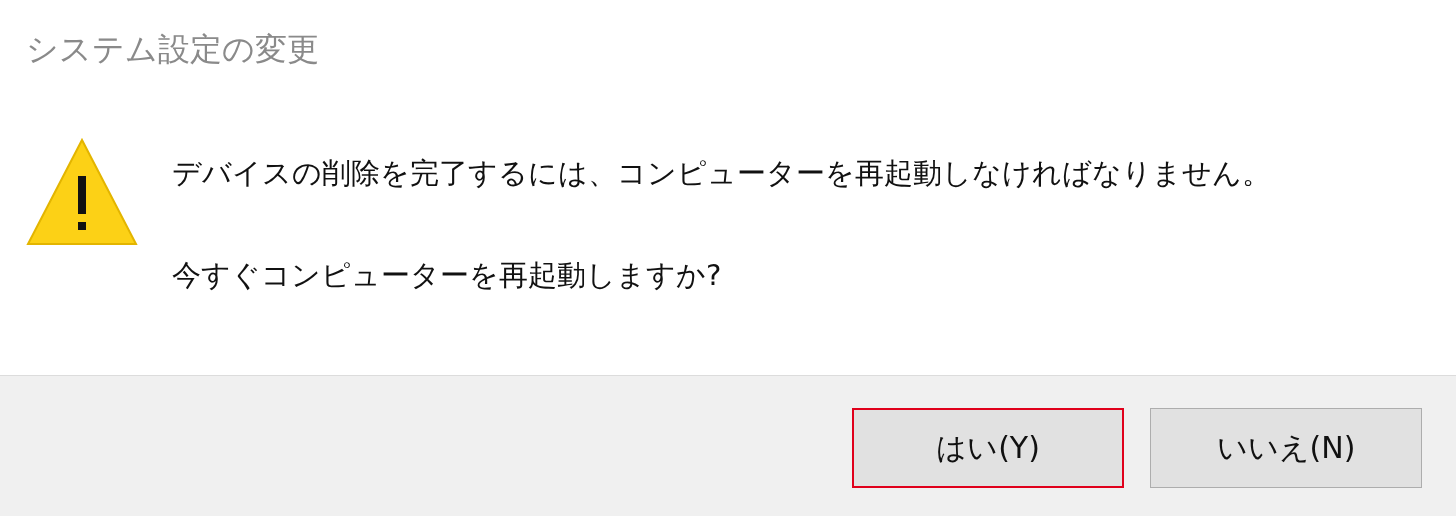  What do you see at coordinates (988, 448) in the screenshot?
I see `yes-button: はい(Y)` at bounding box center [988, 448].